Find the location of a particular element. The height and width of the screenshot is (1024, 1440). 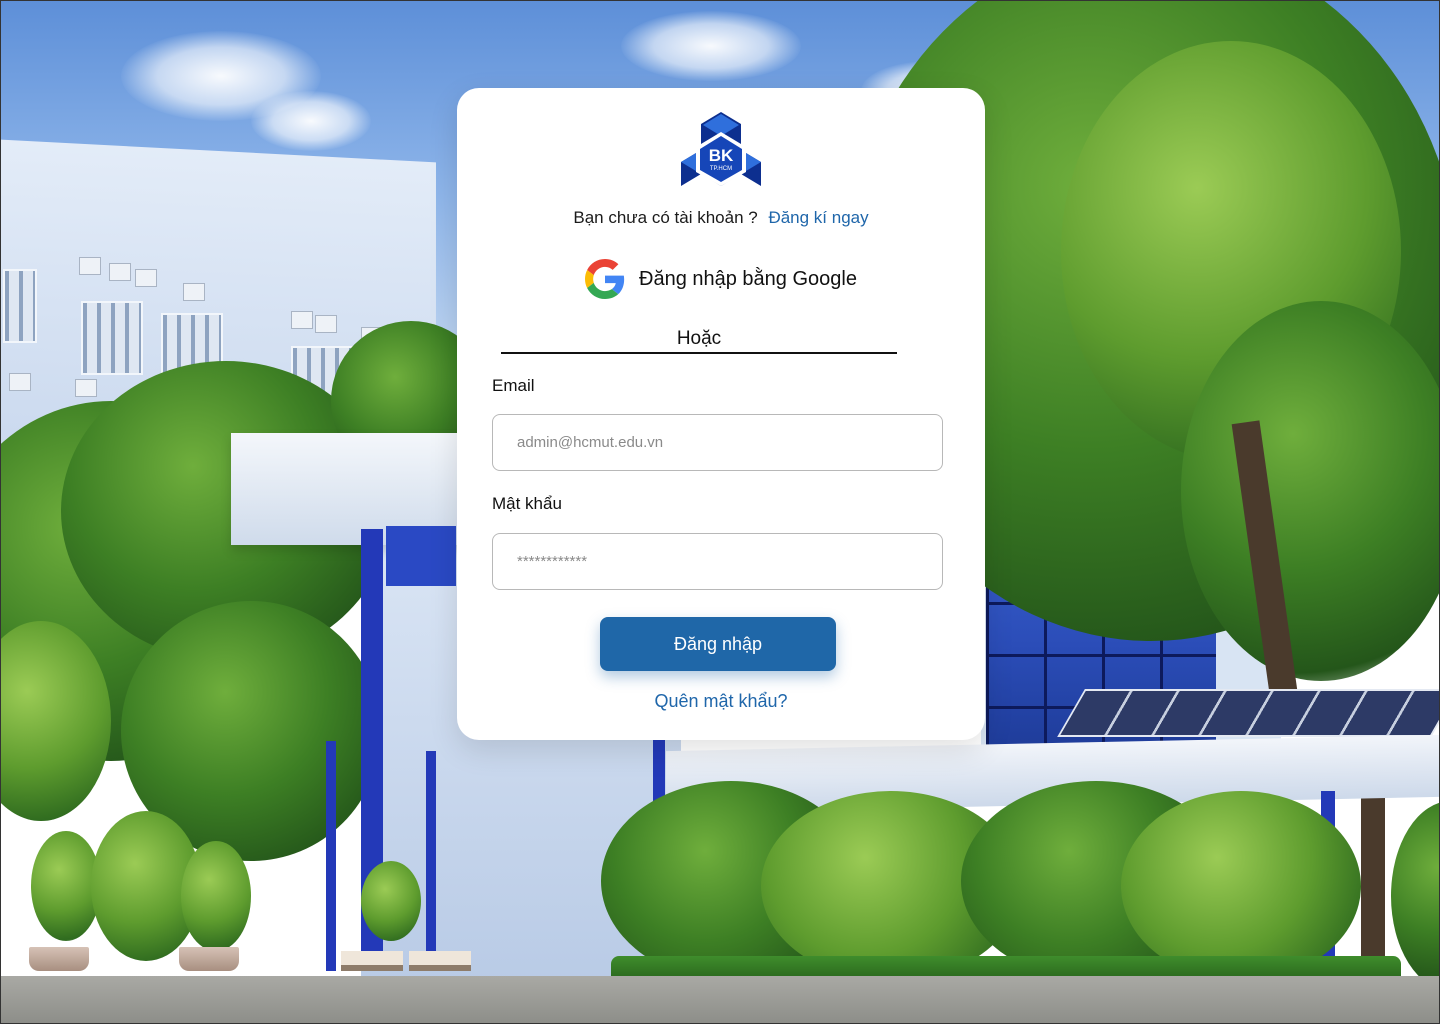

email-label: Email is located at coordinates (513, 385).